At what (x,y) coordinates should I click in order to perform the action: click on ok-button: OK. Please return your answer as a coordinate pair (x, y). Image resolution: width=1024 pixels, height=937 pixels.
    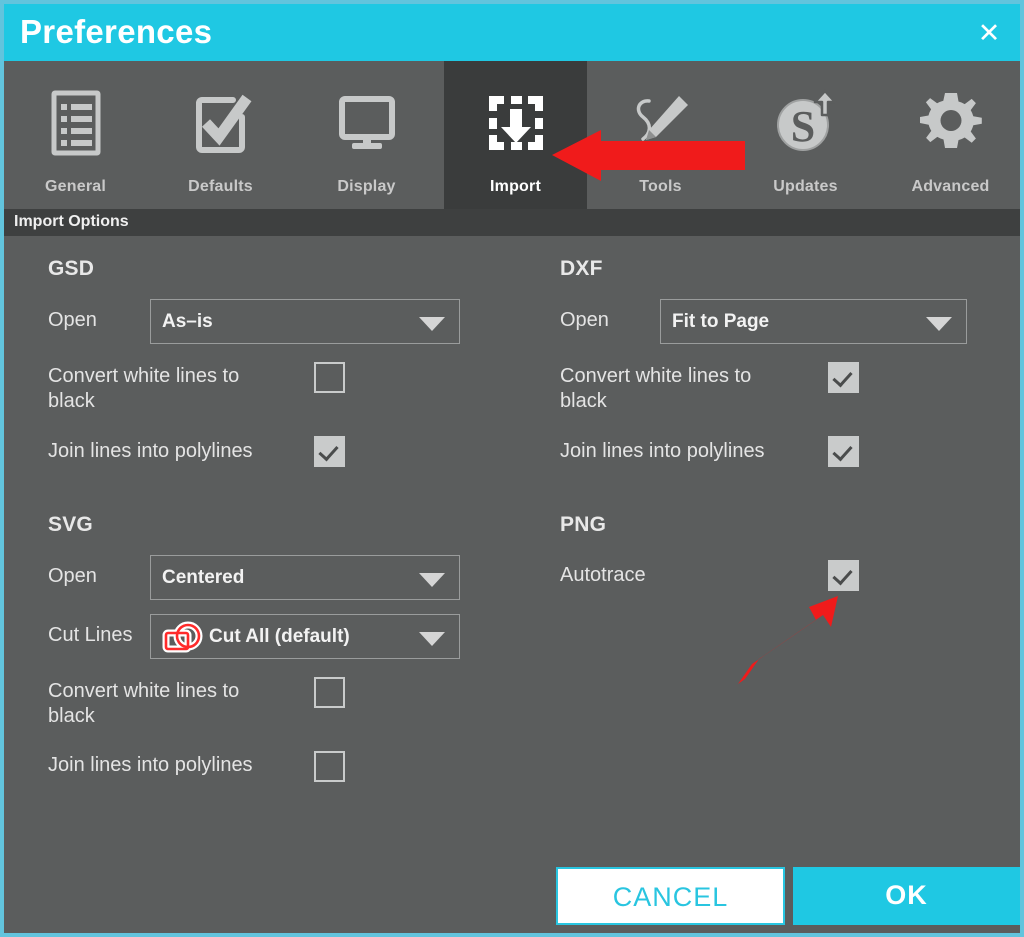
    Looking at the image, I should click on (906, 896).